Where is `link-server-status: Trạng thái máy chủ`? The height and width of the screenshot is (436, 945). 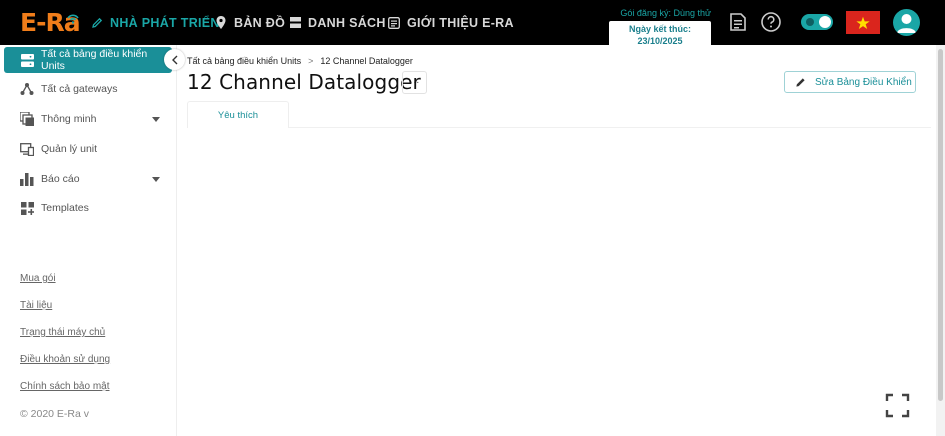 link-server-status: Trạng thái máy chủ is located at coordinates (62, 332).